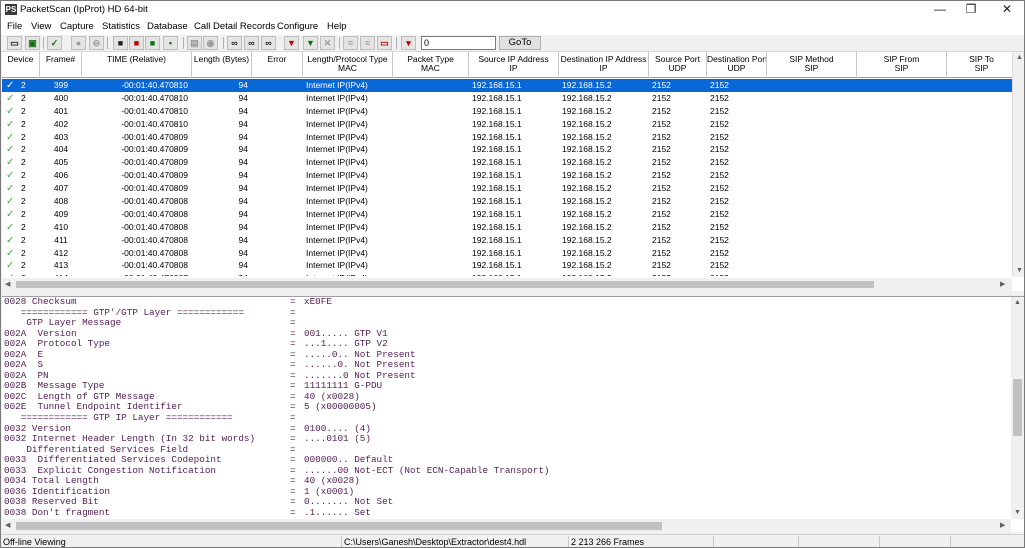 This screenshot has width=1025, height=548. What do you see at coordinates (61, 65) in the screenshot?
I see `col-frame-header: Frame#` at bounding box center [61, 65].